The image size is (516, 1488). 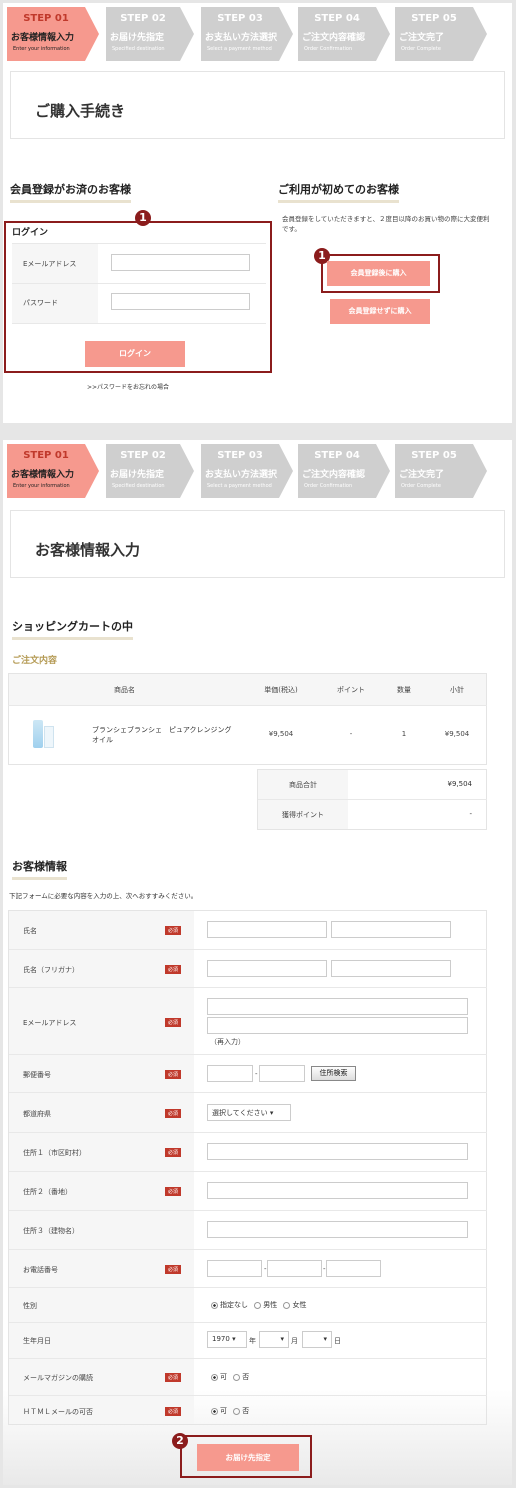 What do you see at coordinates (380, 311) in the screenshot?
I see `guest-buy-button: 会員登録せずに購入` at bounding box center [380, 311].